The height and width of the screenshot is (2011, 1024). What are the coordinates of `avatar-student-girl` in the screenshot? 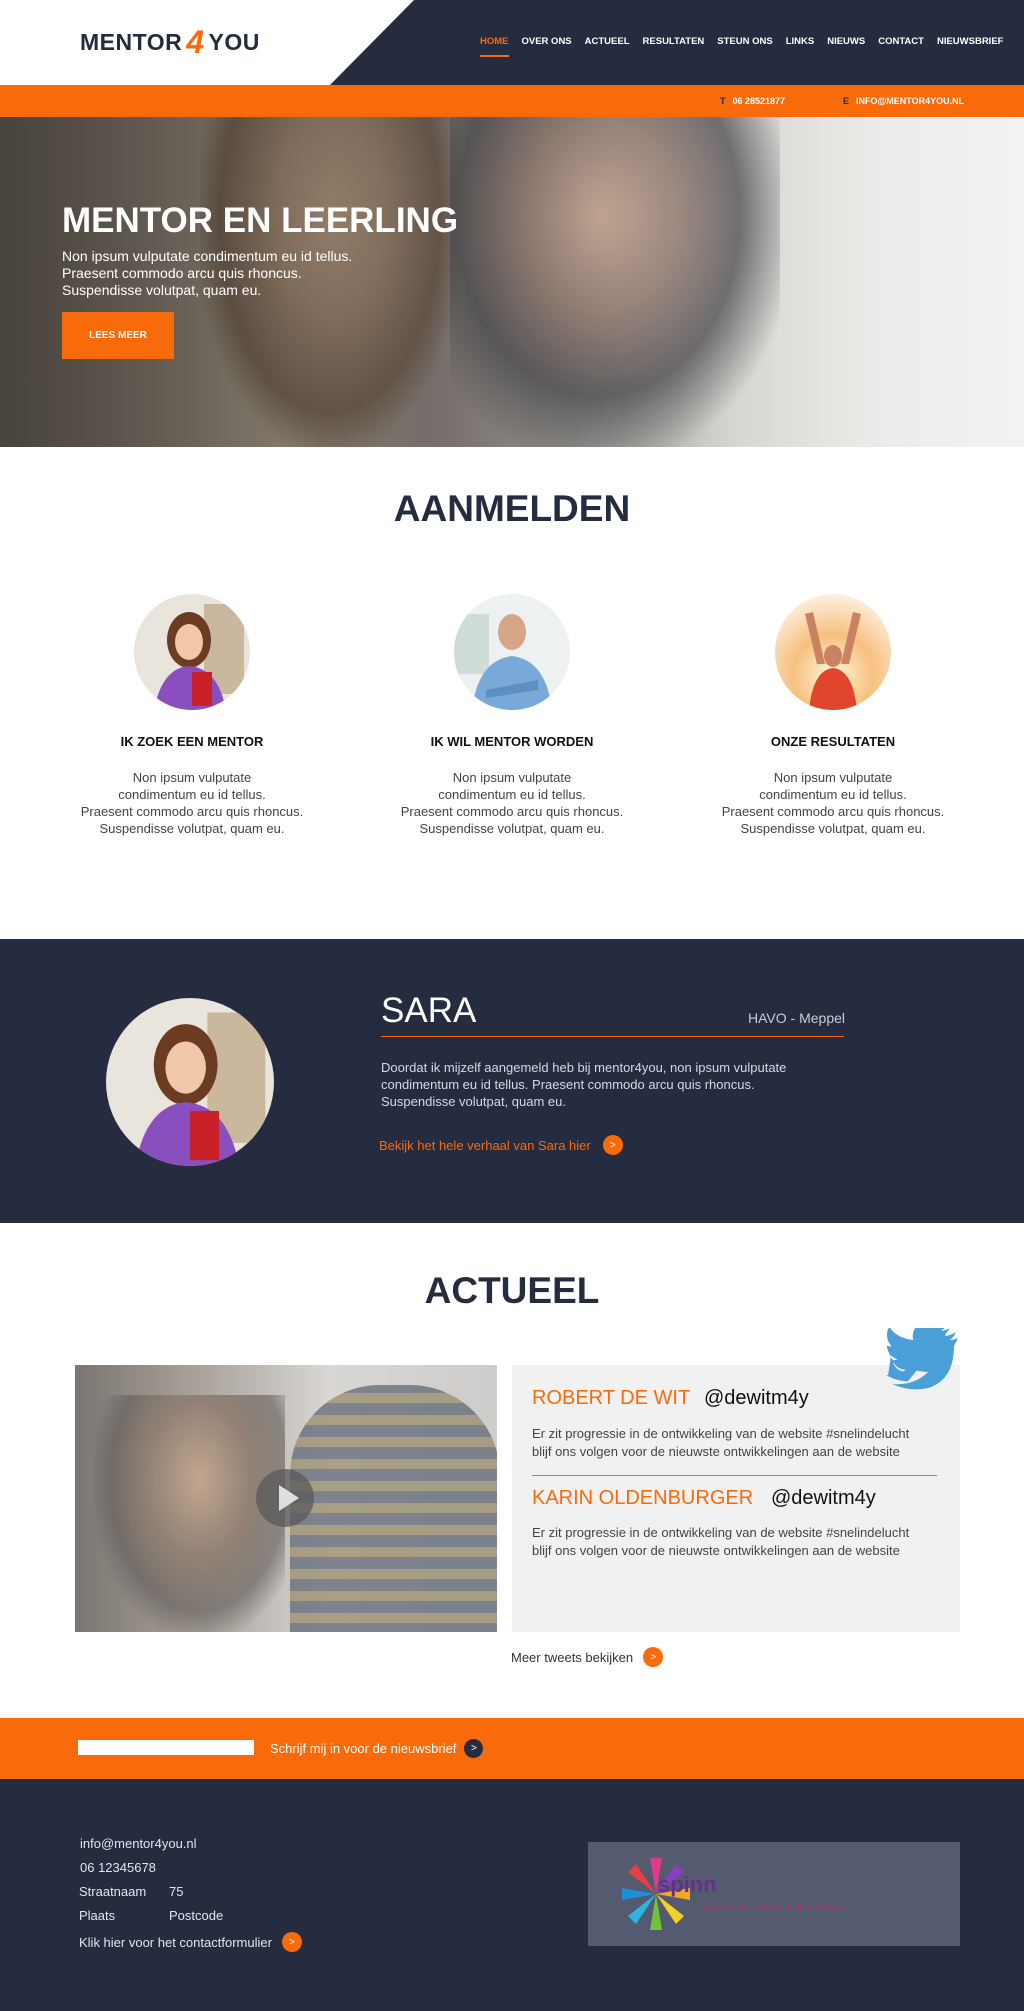 It's located at (192, 652).